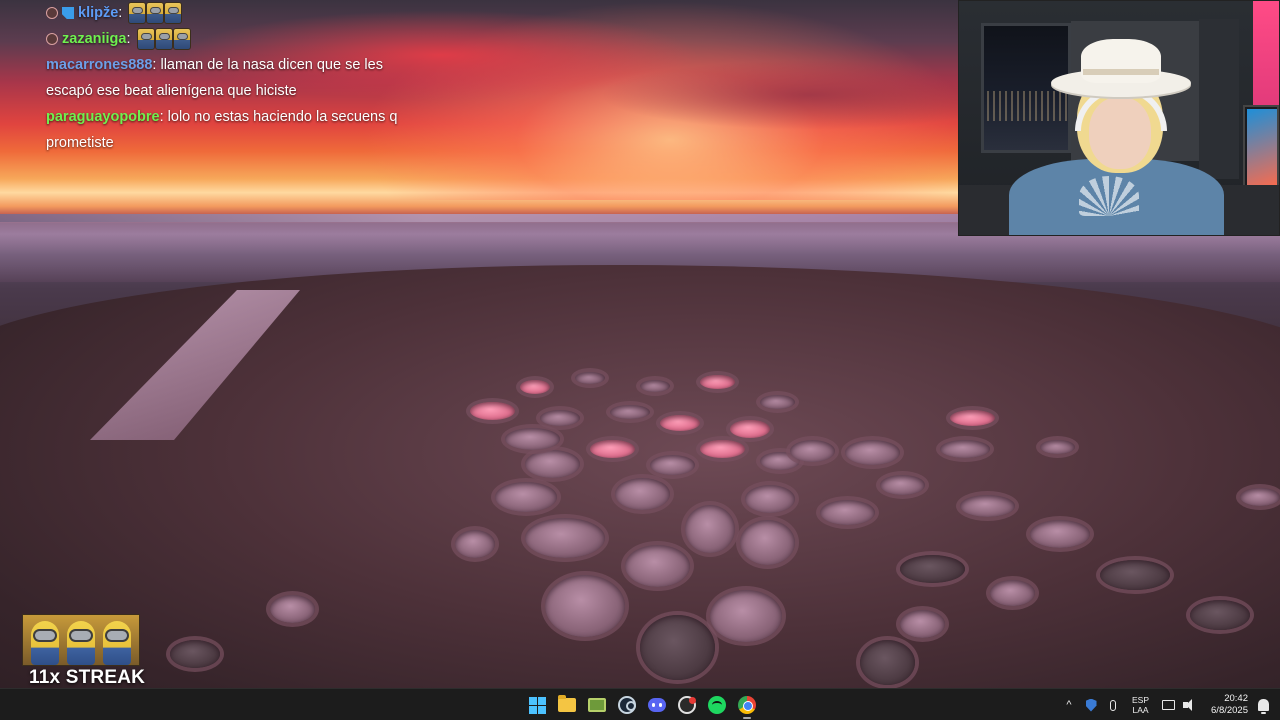 This screenshot has width=1280, height=720. Describe the element at coordinates (99, 65) in the screenshot. I see `chat-username: macarrones888` at that location.